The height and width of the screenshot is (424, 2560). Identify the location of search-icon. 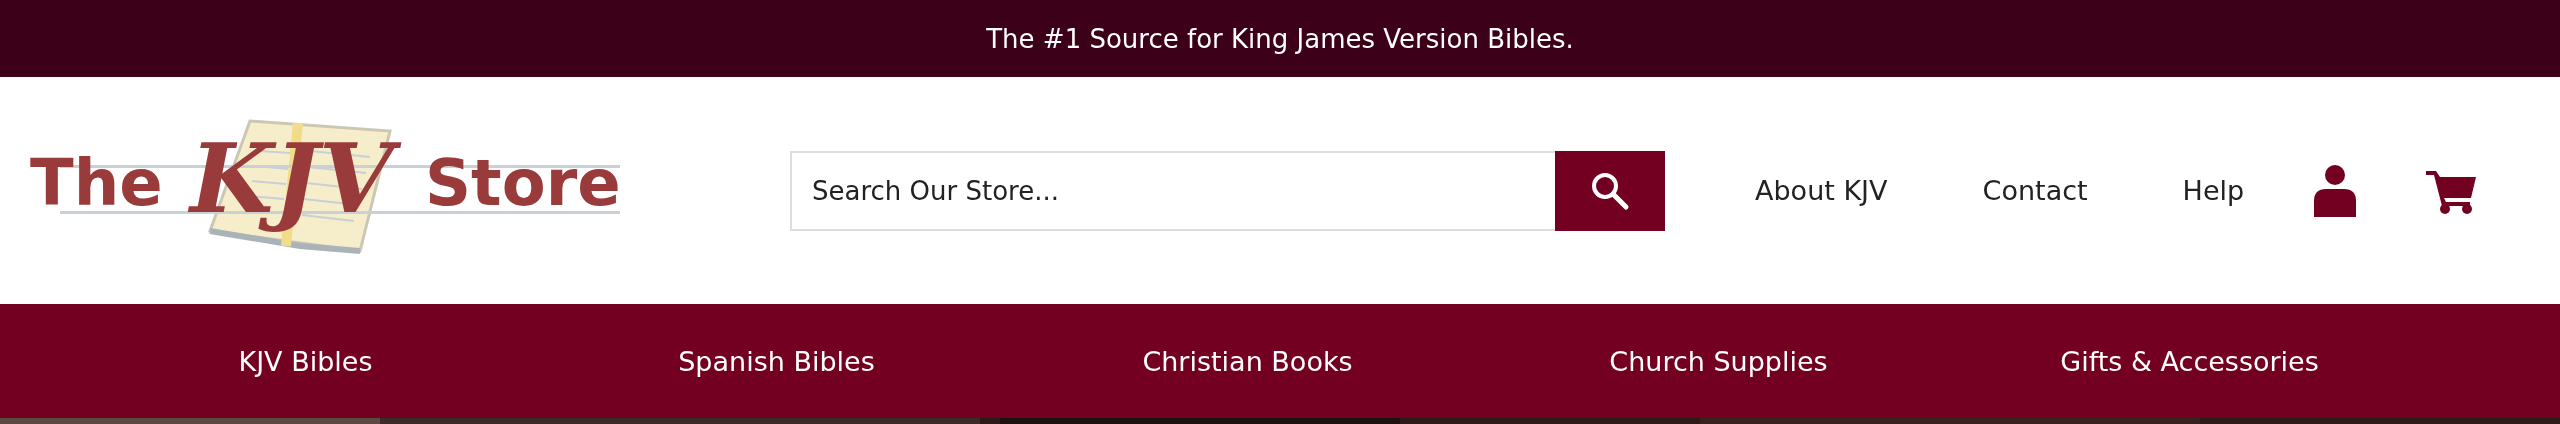
(1610, 190).